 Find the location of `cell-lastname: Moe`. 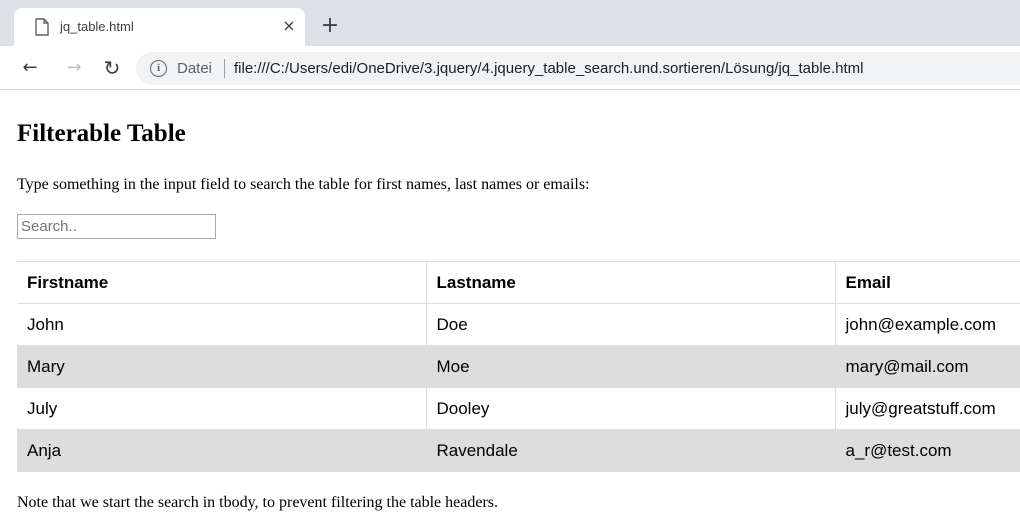

cell-lastname: Moe is located at coordinates (631, 366).